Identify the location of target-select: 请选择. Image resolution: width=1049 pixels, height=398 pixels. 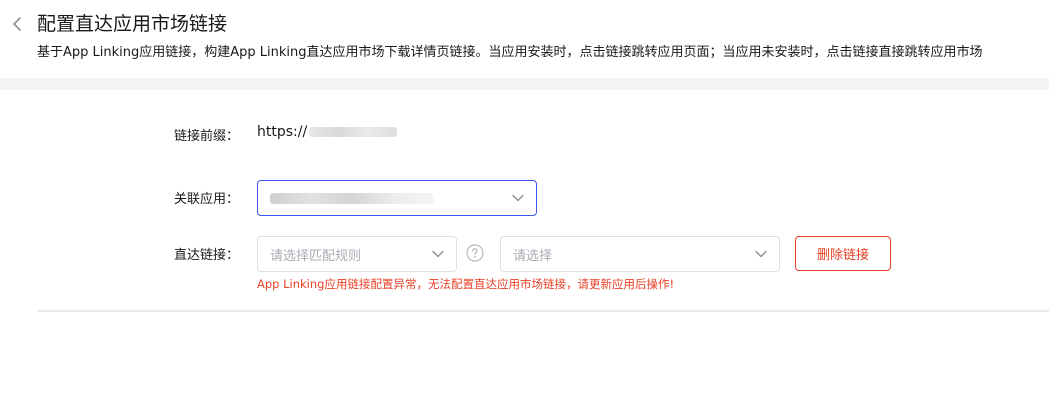
(640, 254).